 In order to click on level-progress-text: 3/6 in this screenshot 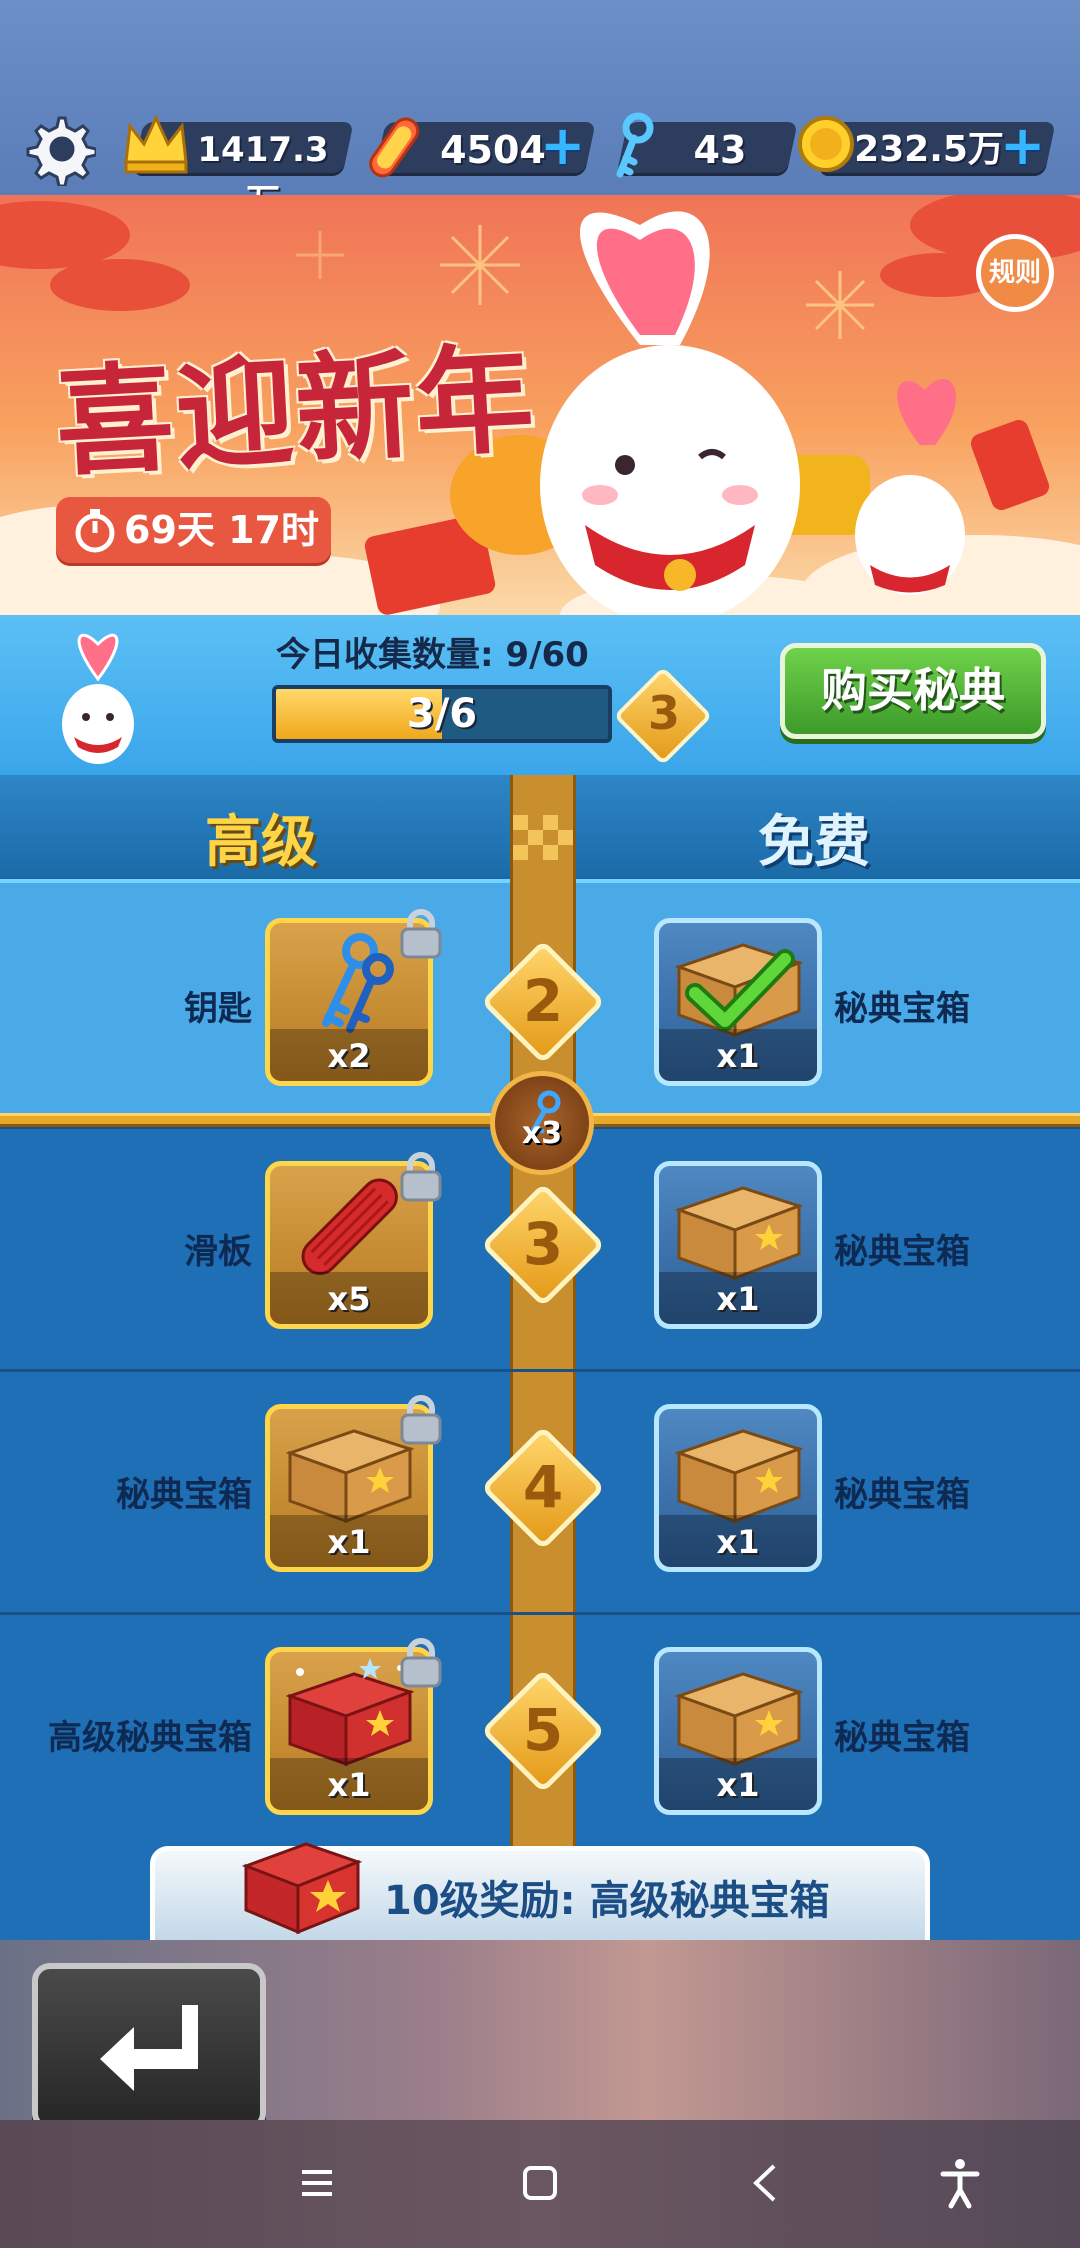, I will do `click(442, 714)`.